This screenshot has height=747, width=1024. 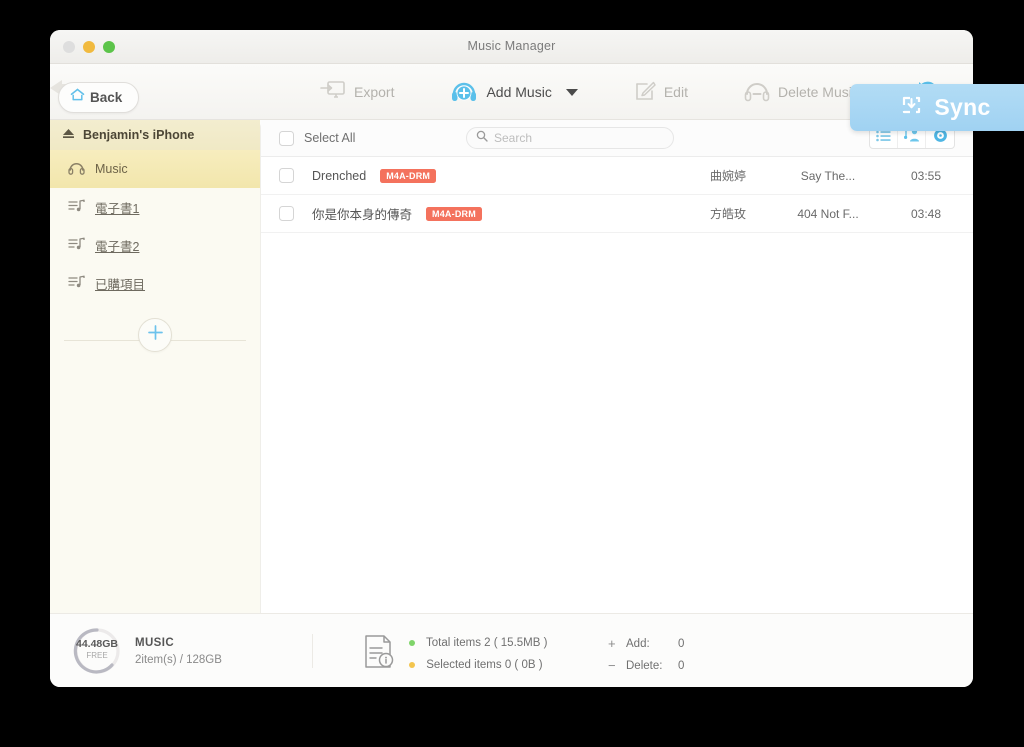 I want to click on select-all-control: Select All, so click(x=317, y=138).